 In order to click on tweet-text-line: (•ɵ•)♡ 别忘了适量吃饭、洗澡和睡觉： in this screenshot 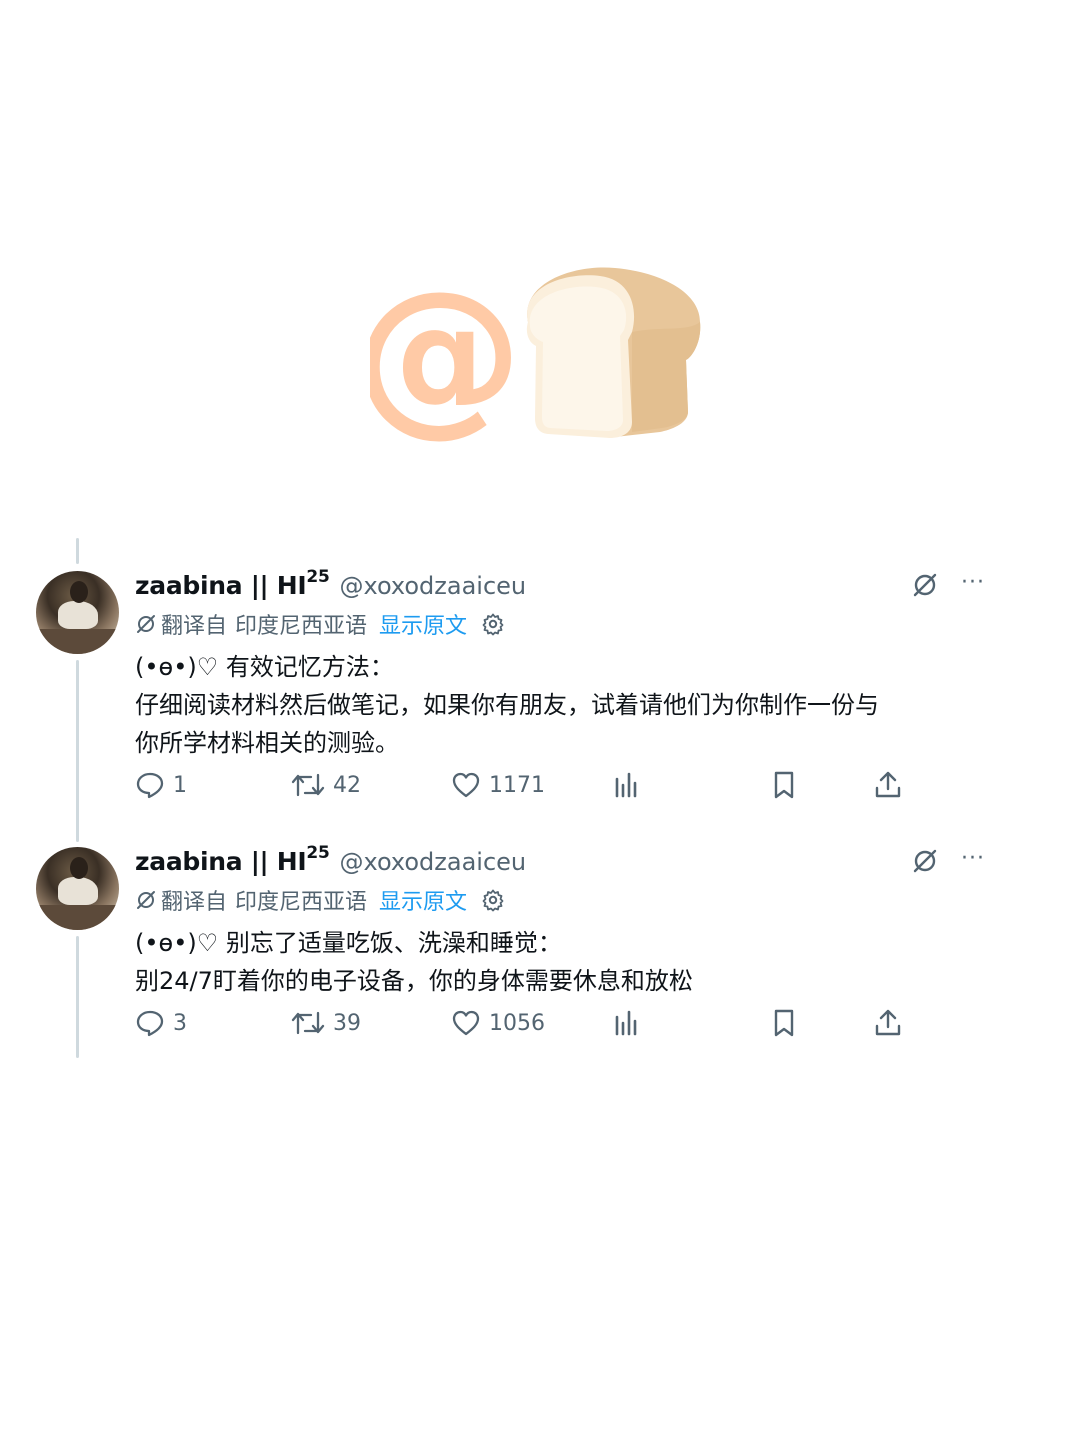, I will do `click(348, 943)`.